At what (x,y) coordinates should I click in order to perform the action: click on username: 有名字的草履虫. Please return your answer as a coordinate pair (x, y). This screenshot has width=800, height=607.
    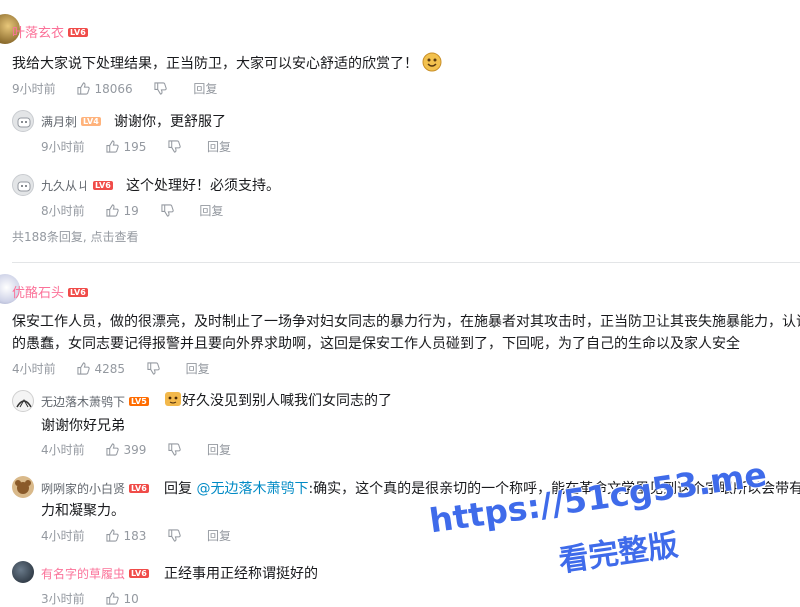
    Looking at the image, I should click on (83, 574).